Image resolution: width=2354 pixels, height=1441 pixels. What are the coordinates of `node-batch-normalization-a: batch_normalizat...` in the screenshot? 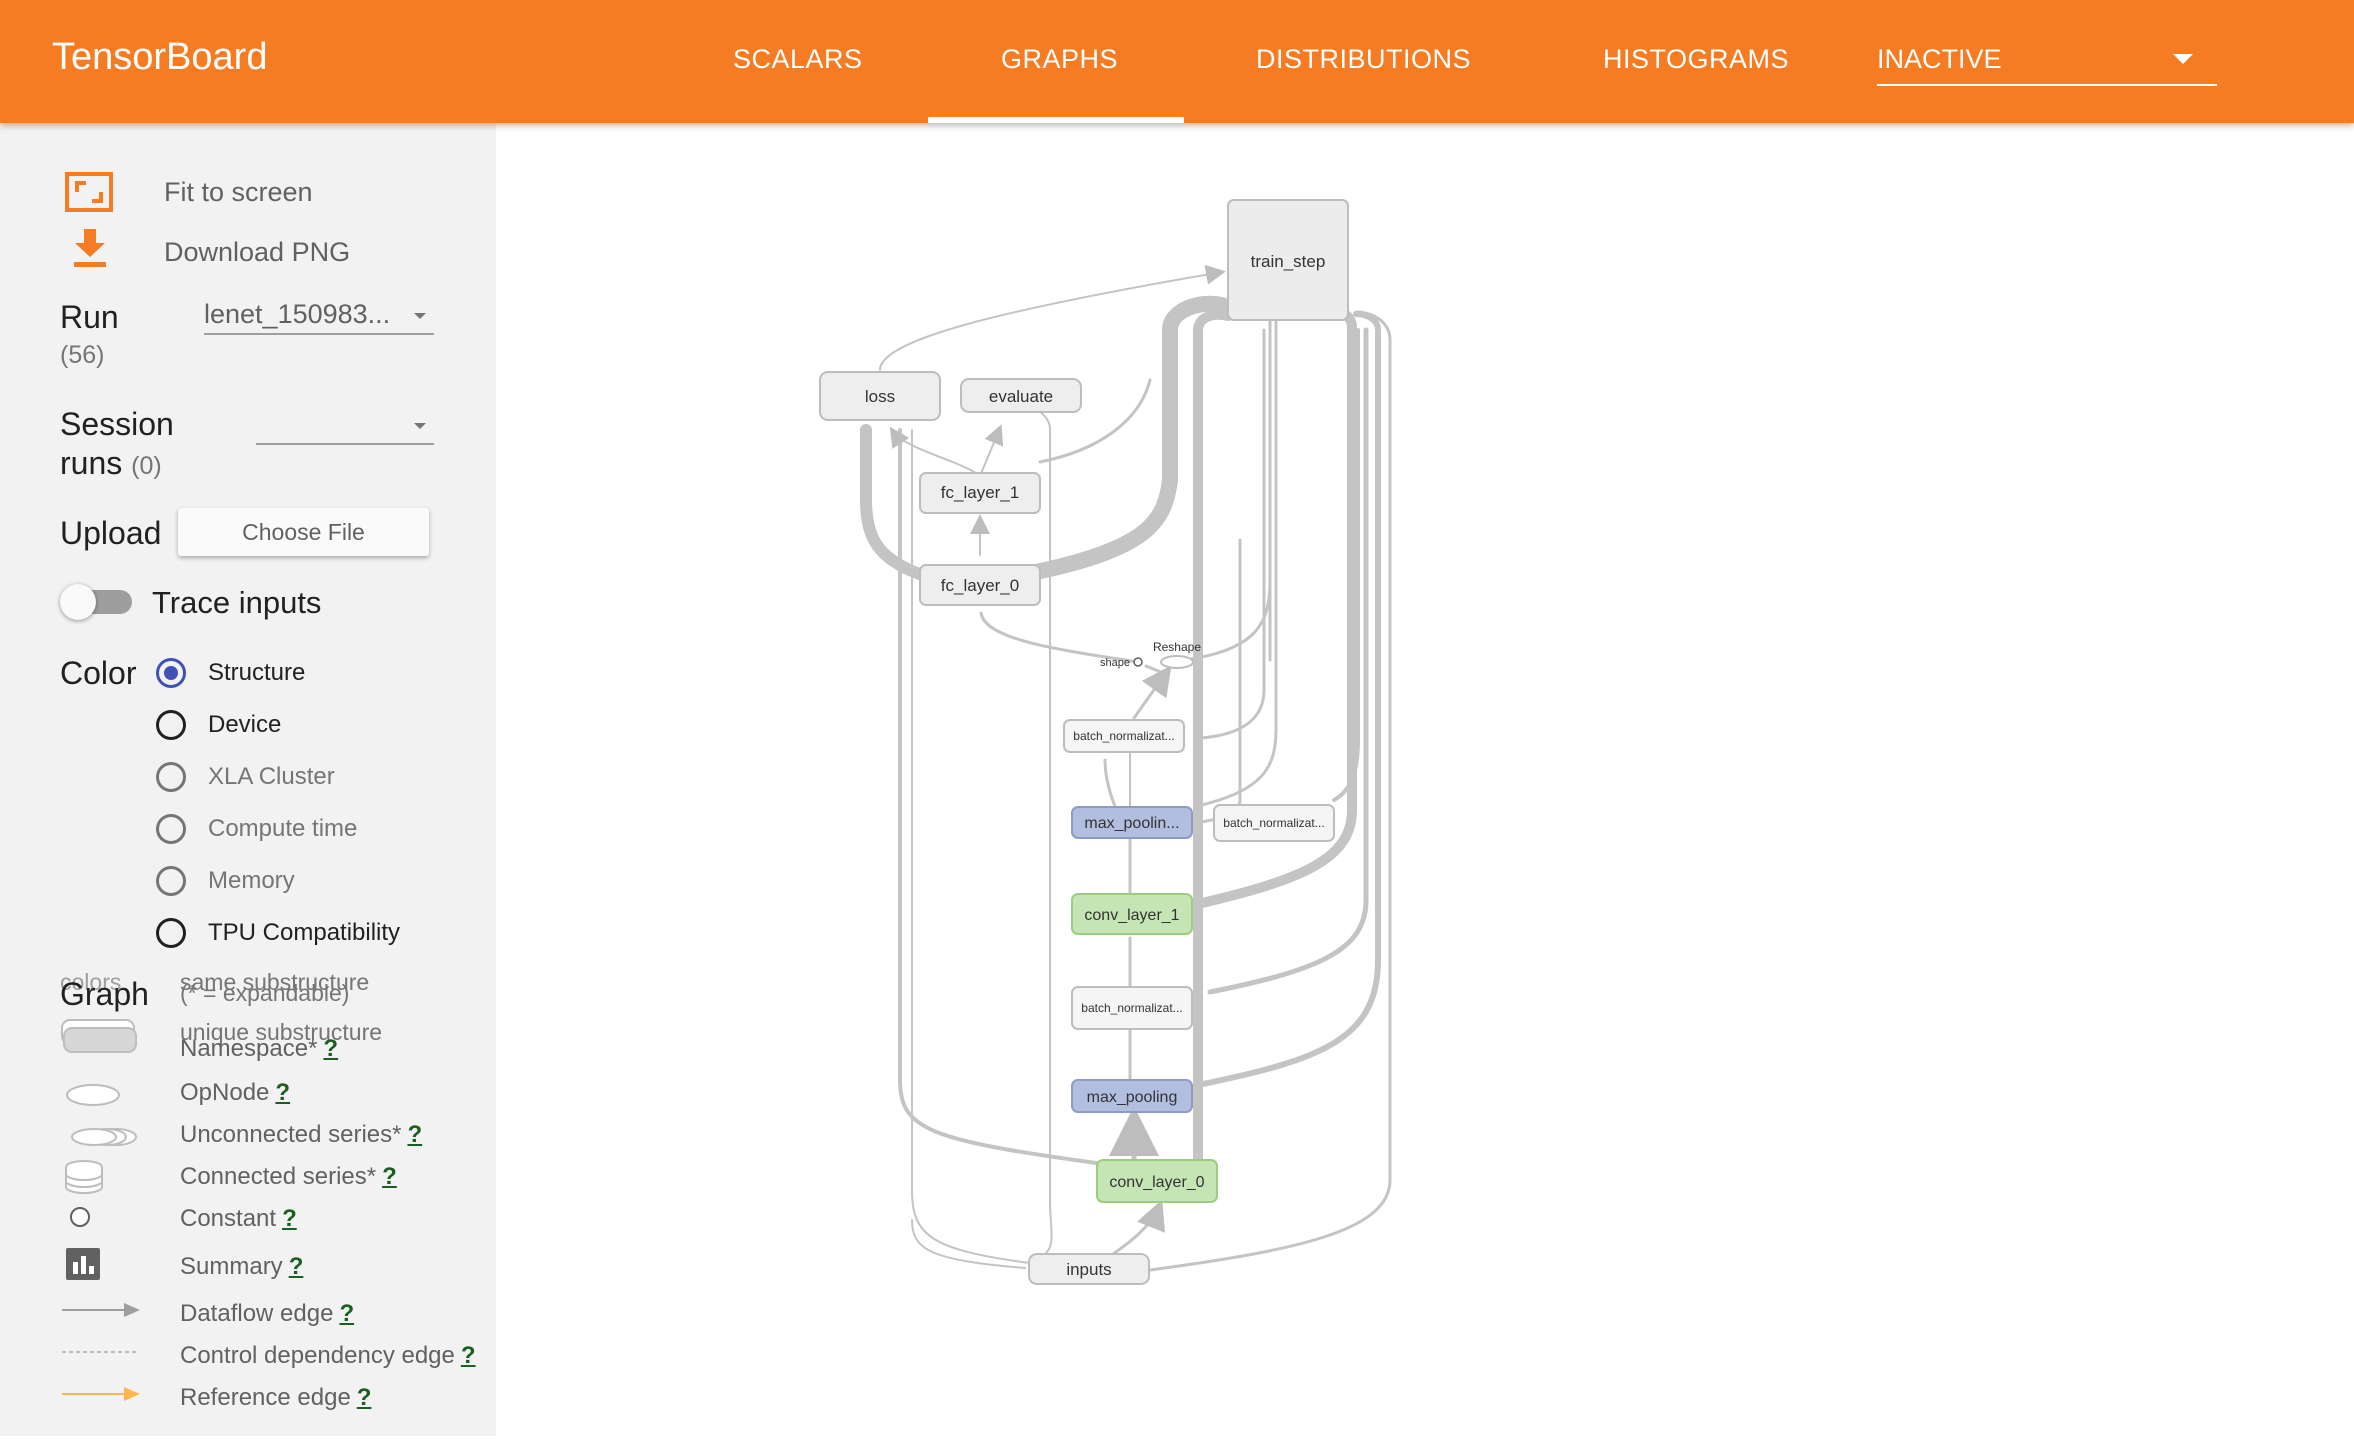 It's located at (1124, 736).